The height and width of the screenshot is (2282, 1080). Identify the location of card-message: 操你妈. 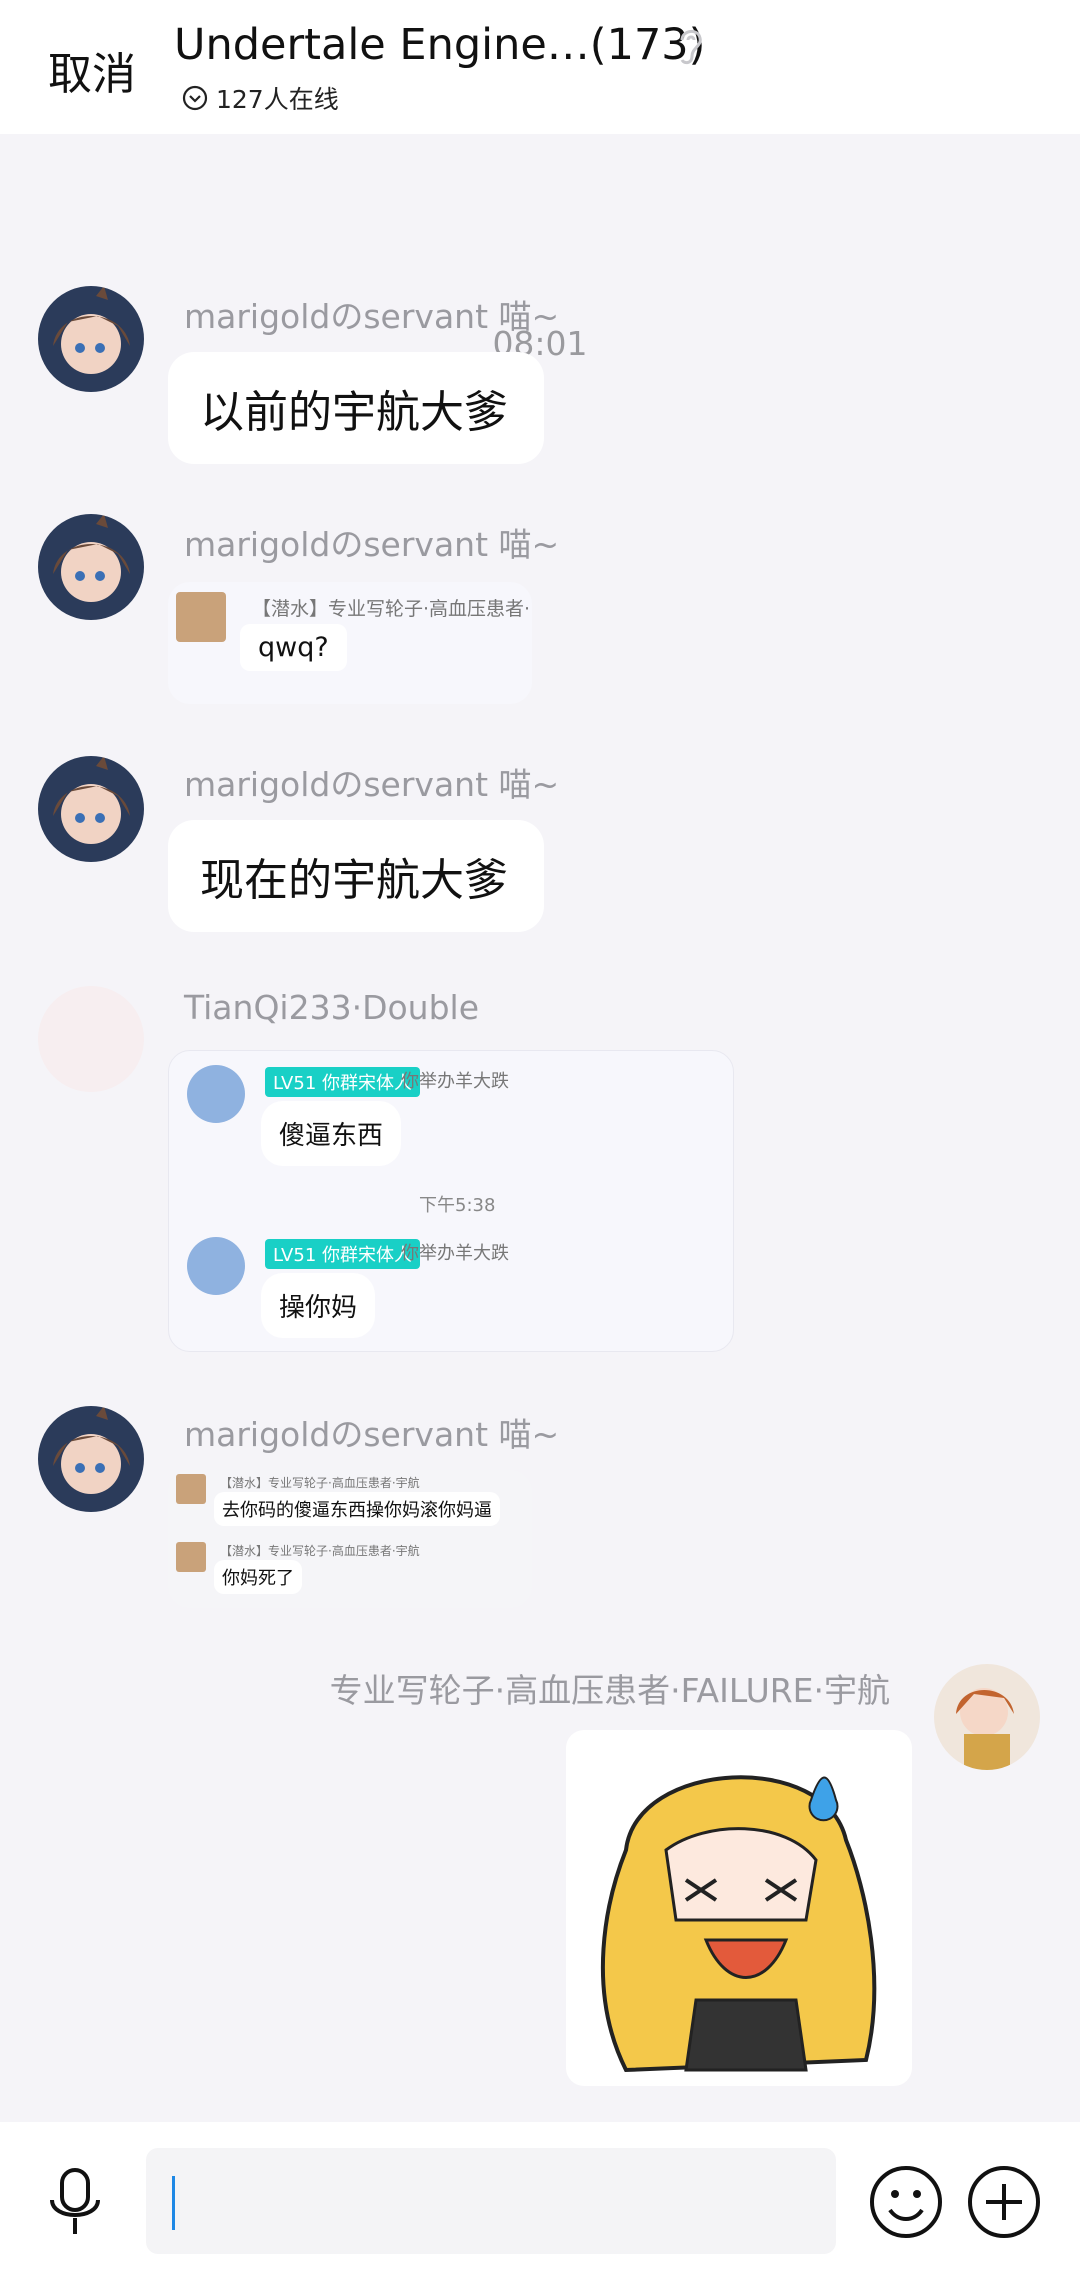
(318, 1305).